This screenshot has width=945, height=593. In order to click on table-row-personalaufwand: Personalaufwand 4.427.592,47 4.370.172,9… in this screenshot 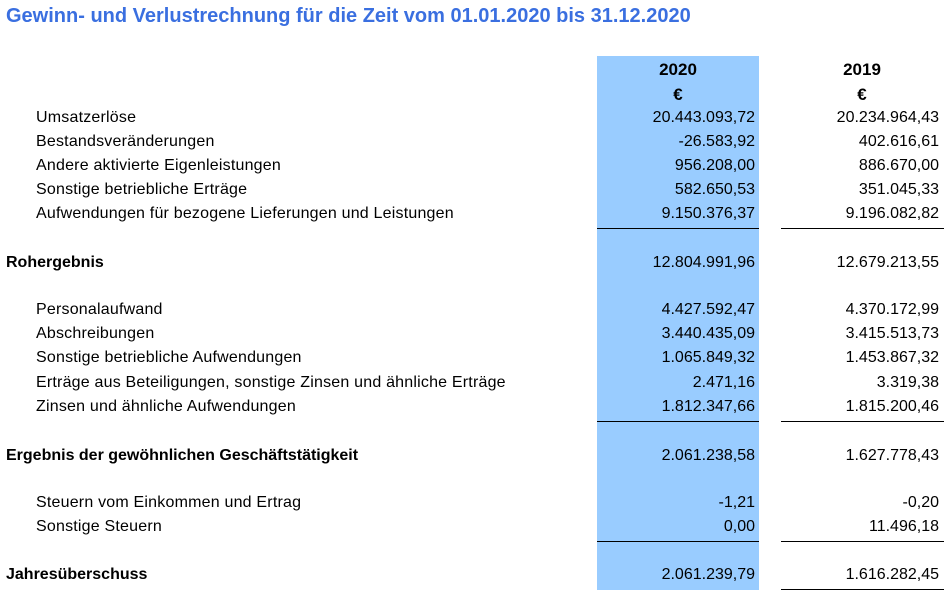, I will do `click(472, 313)`.